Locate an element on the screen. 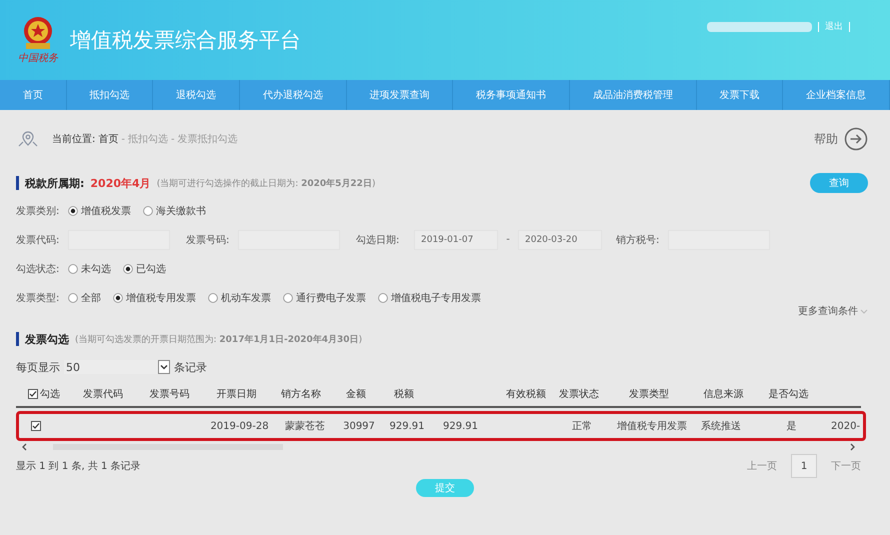  period-value: 2020年4月 is located at coordinates (120, 183).